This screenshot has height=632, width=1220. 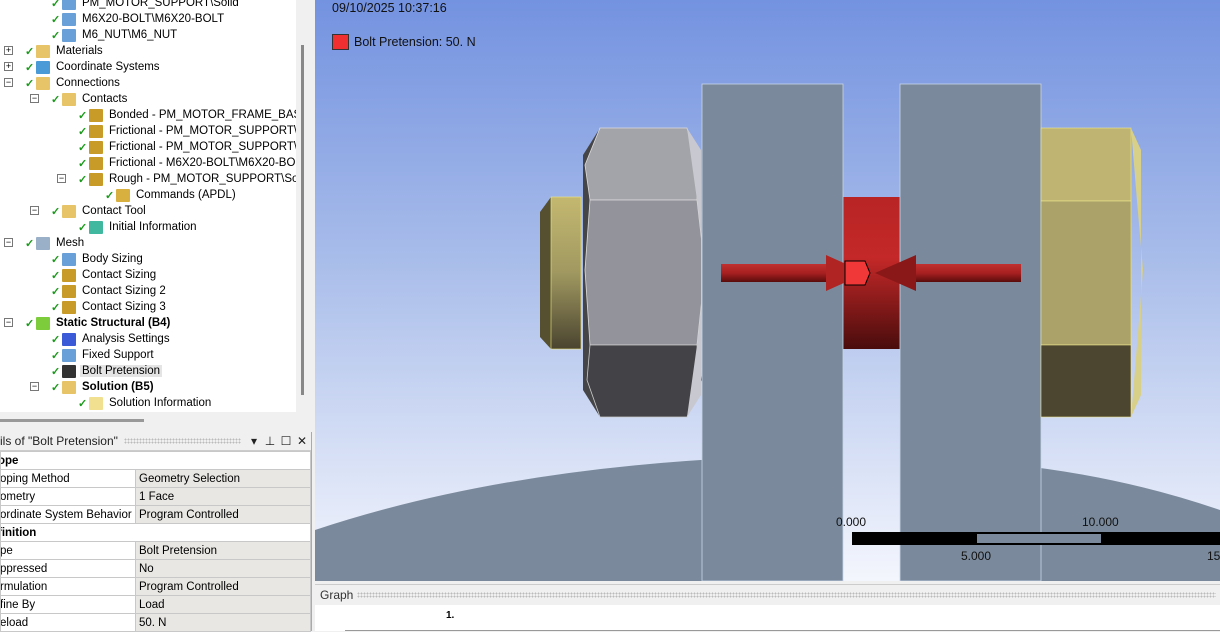 I want to click on maximize-icon: ☐, so click(x=286, y=441).